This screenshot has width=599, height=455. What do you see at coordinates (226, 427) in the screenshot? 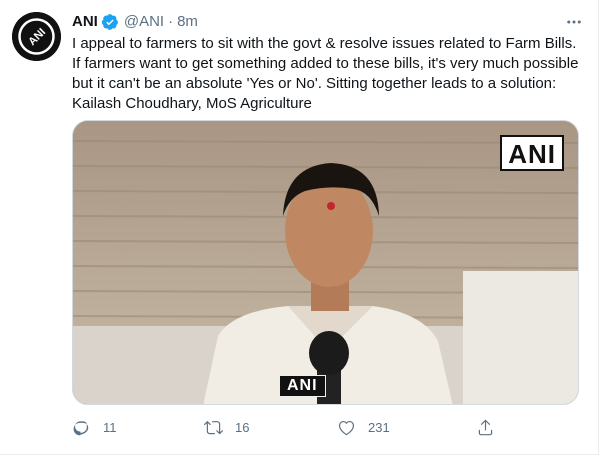
I see `retweet-button: 16` at bounding box center [226, 427].